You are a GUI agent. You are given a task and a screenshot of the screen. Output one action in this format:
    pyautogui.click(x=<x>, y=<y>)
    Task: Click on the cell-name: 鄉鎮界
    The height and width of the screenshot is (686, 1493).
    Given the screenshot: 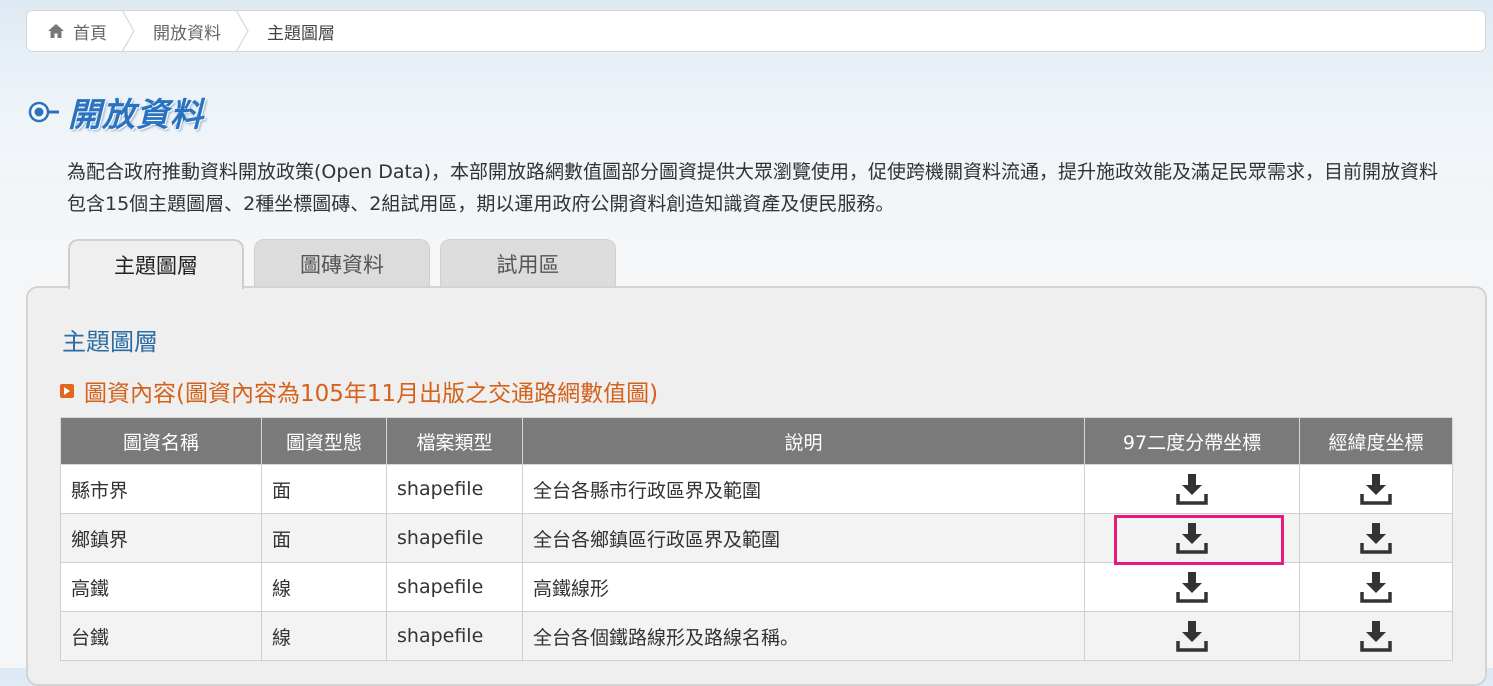 What is the action you would take?
    pyautogui.click(x=161, y=538)
    